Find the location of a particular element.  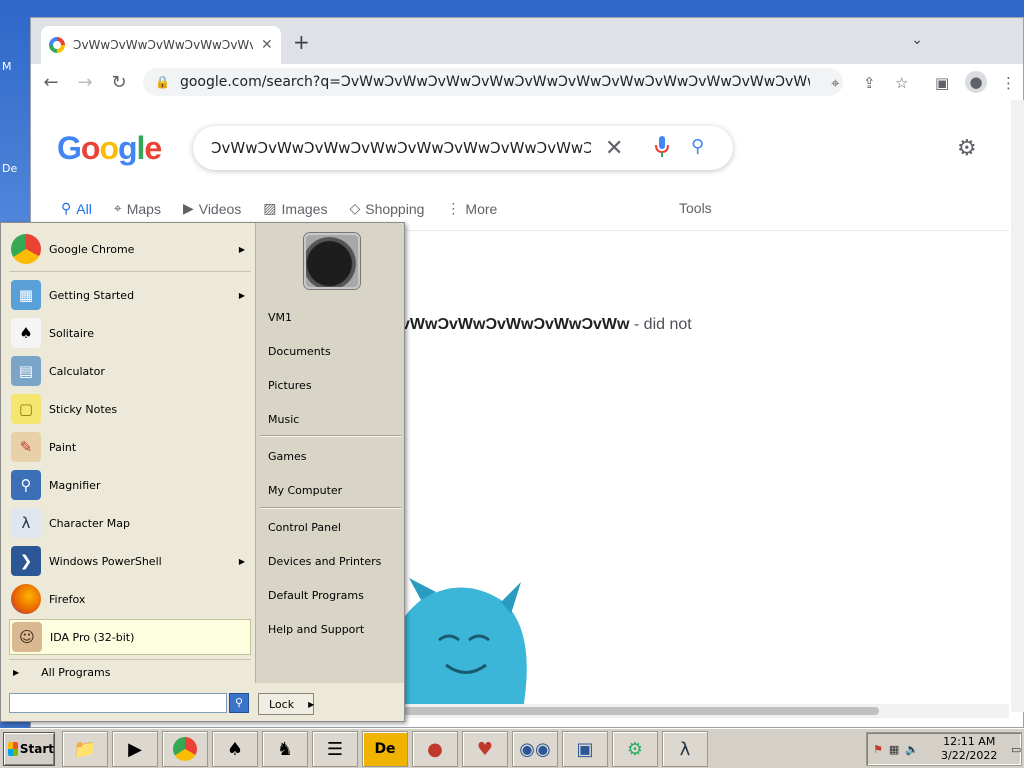

tab-images: ▨ Images is located at coordinates (295, 208).